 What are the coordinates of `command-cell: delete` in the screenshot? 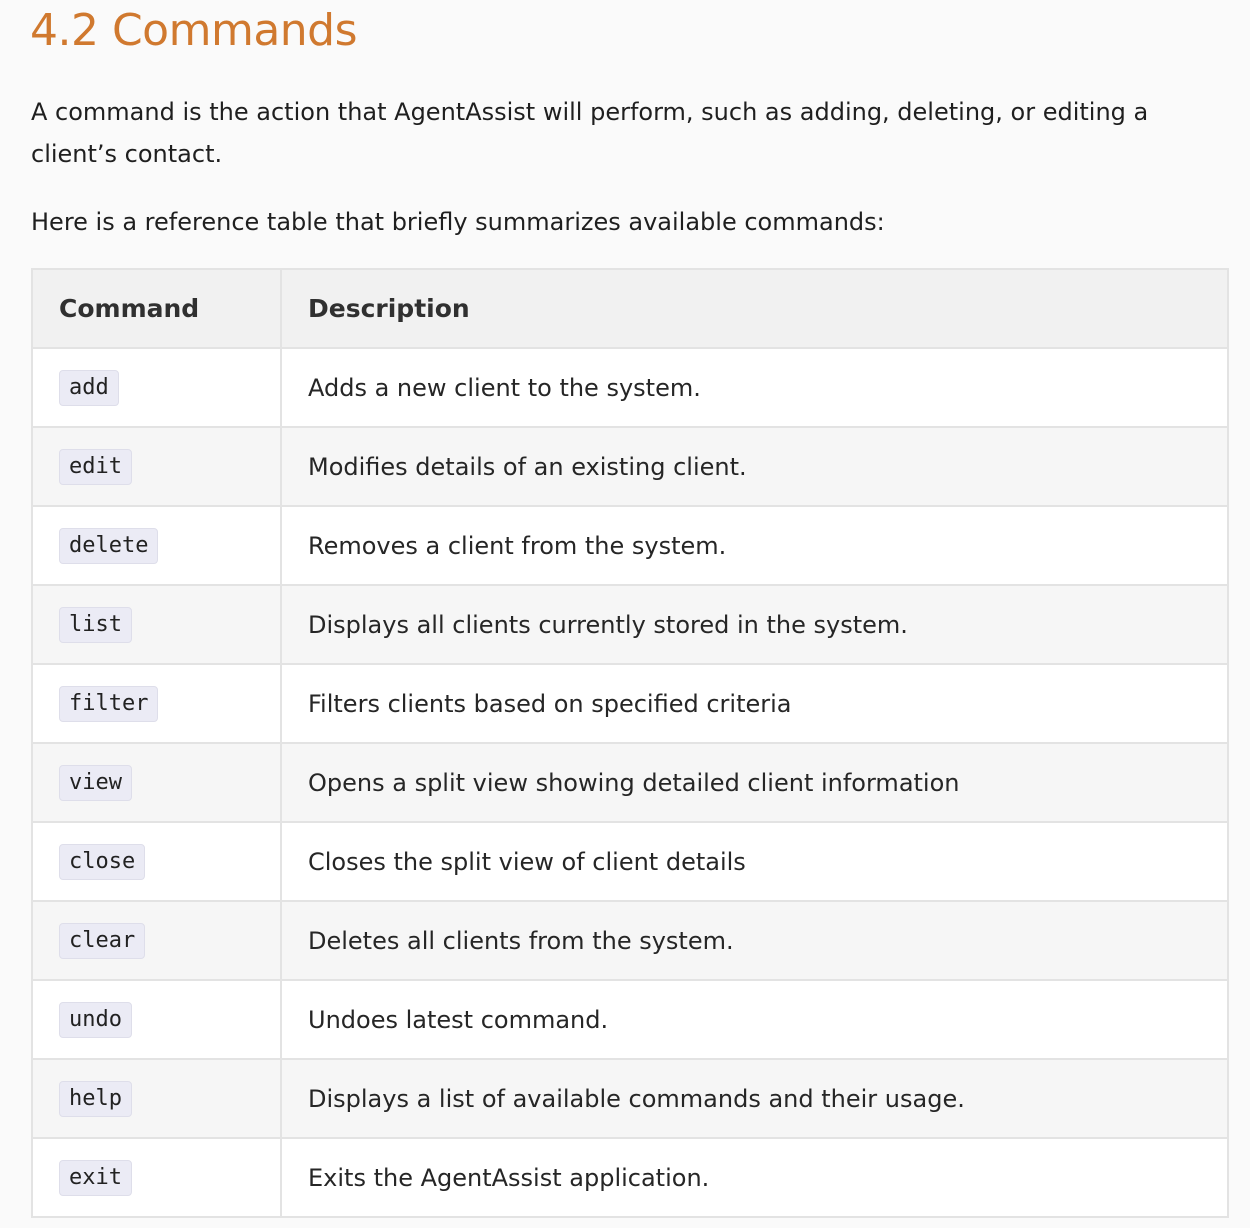 It's located at (156, 545).